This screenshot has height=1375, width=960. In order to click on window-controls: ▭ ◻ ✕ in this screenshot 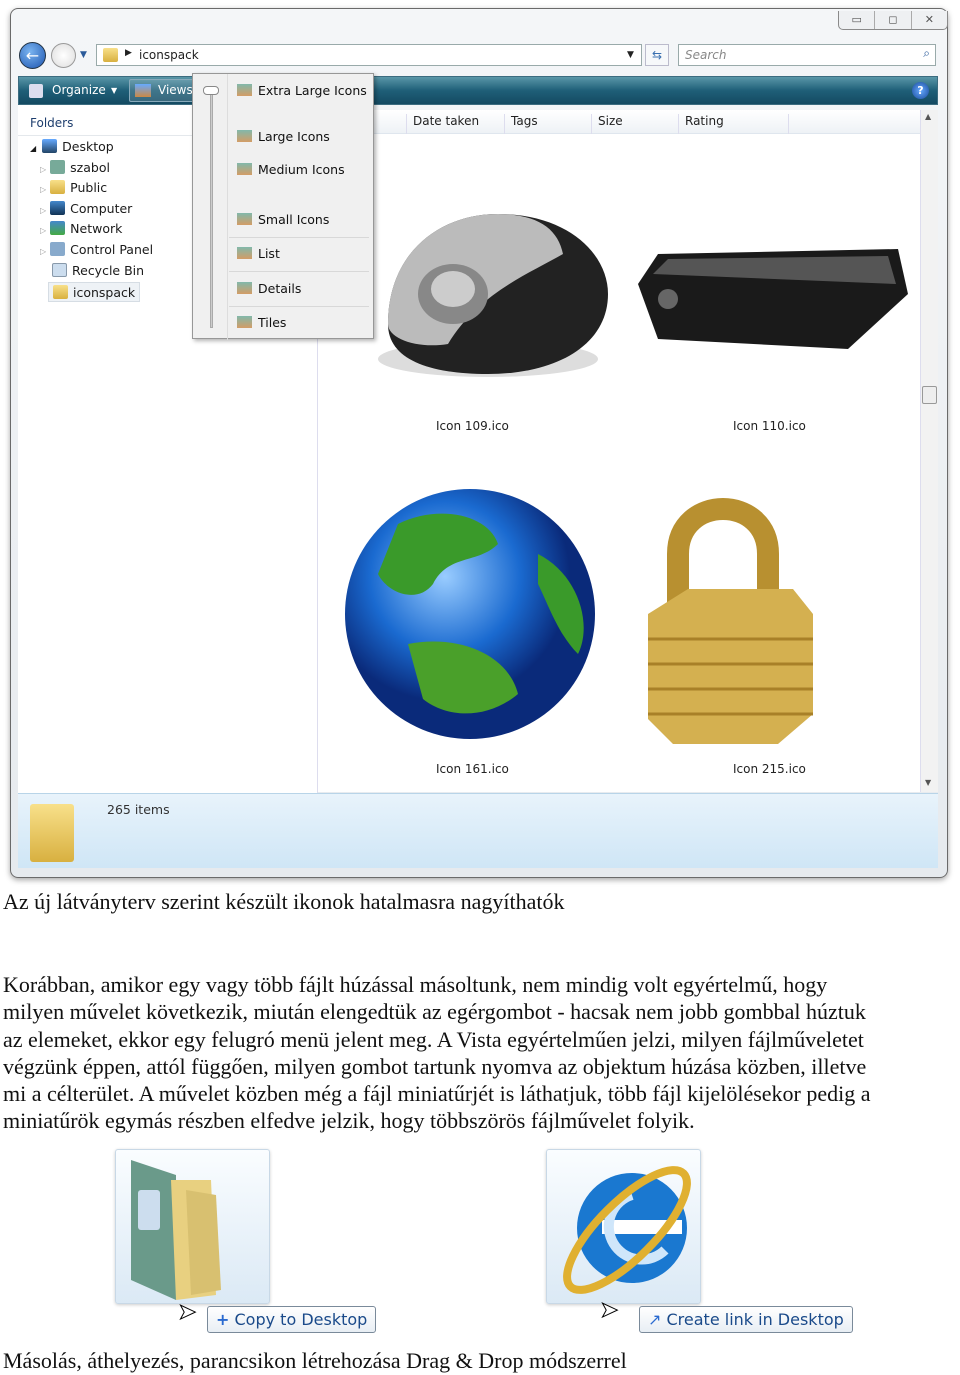, I will do `click(893, 20)`.